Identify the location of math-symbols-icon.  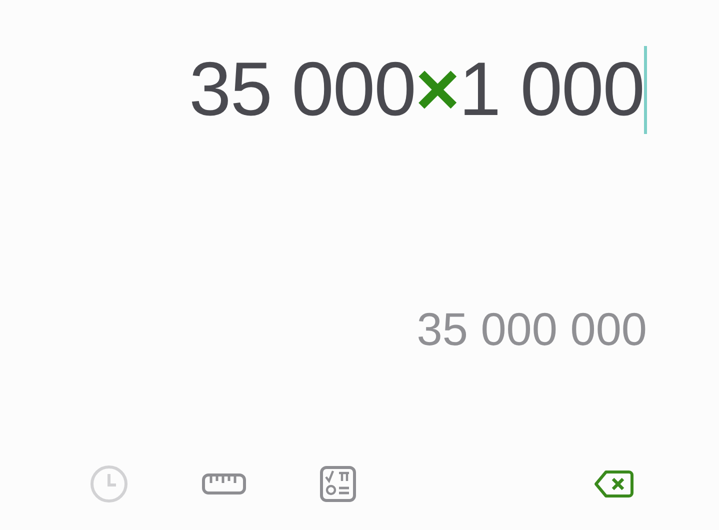
(338, 484).